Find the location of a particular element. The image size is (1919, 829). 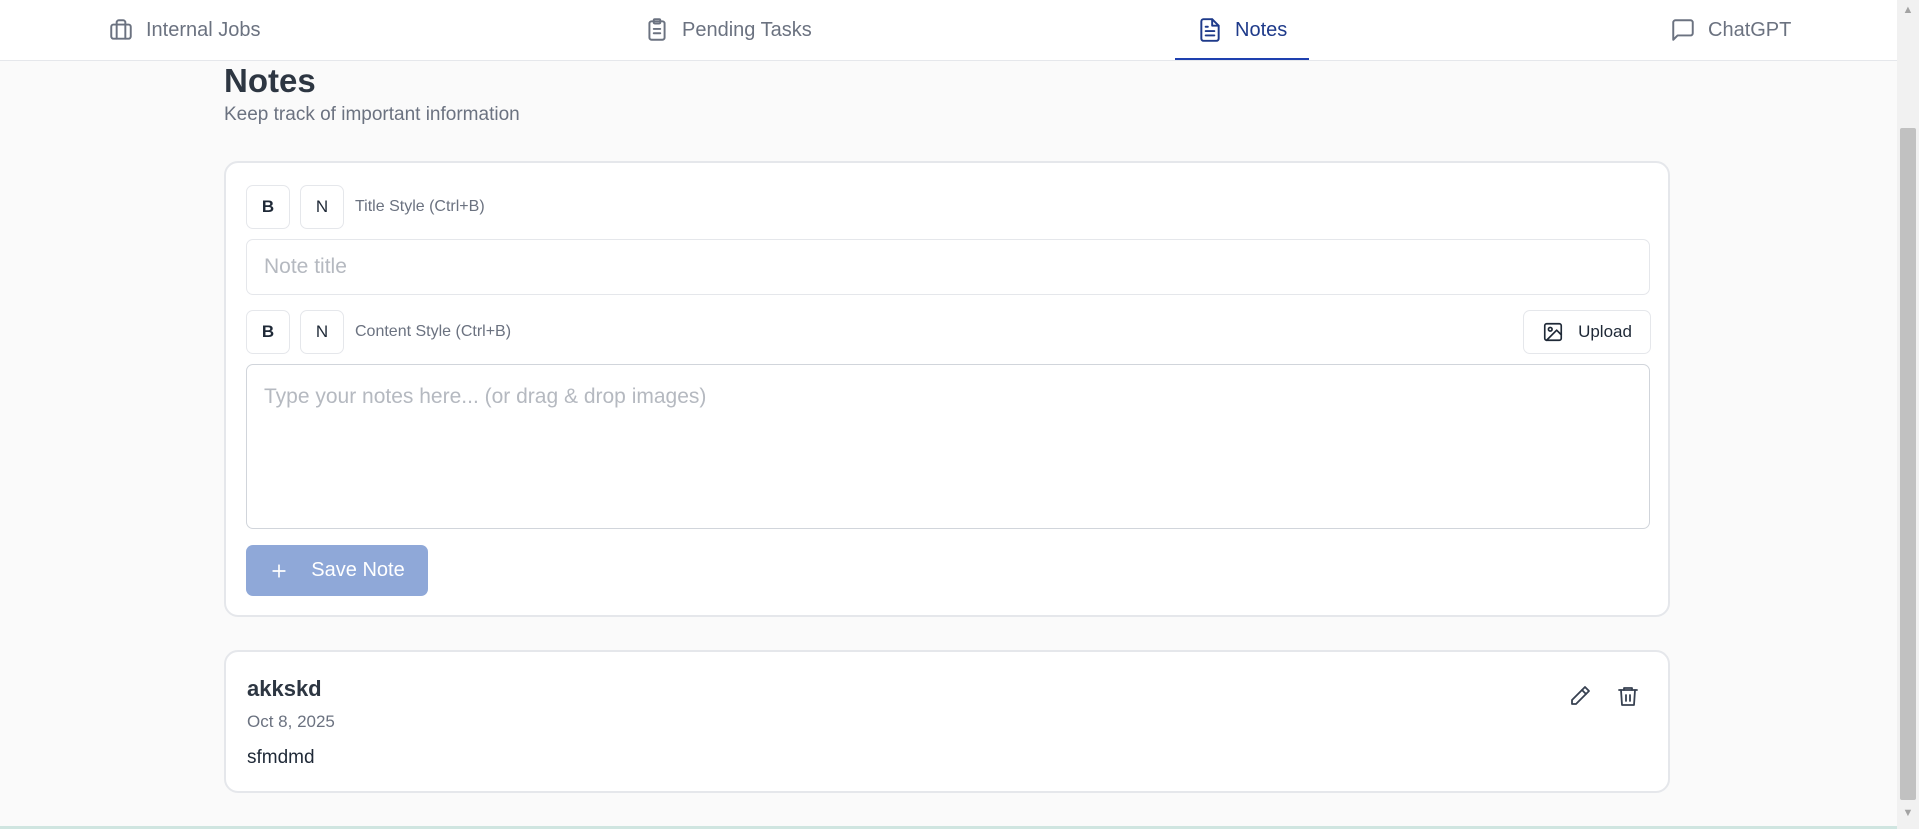

note-title-input is located at coordinates (948, 267).